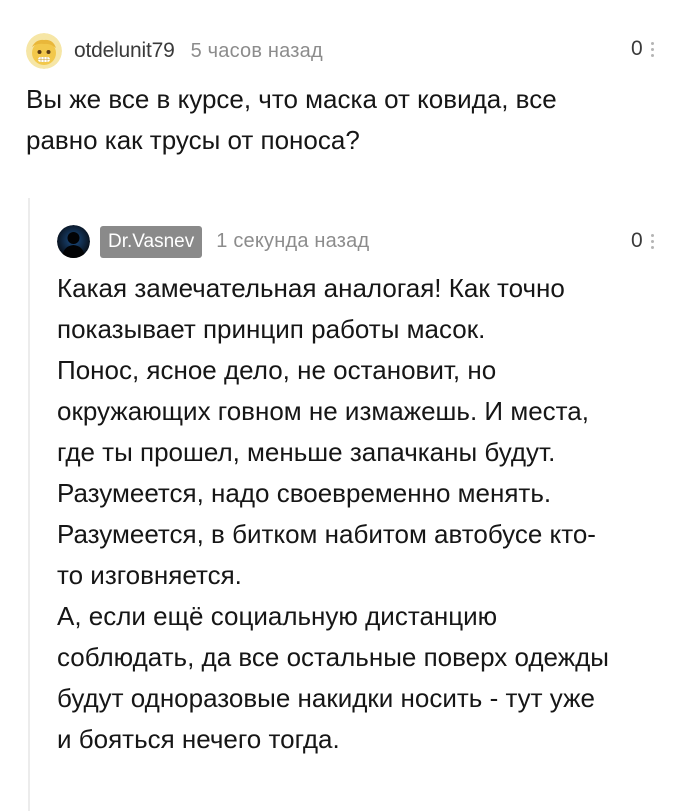  What do you see at coordinates (637, 48) in the screenshot?
I see `parent-rating-value: 0` at bounding box center [637, 48].